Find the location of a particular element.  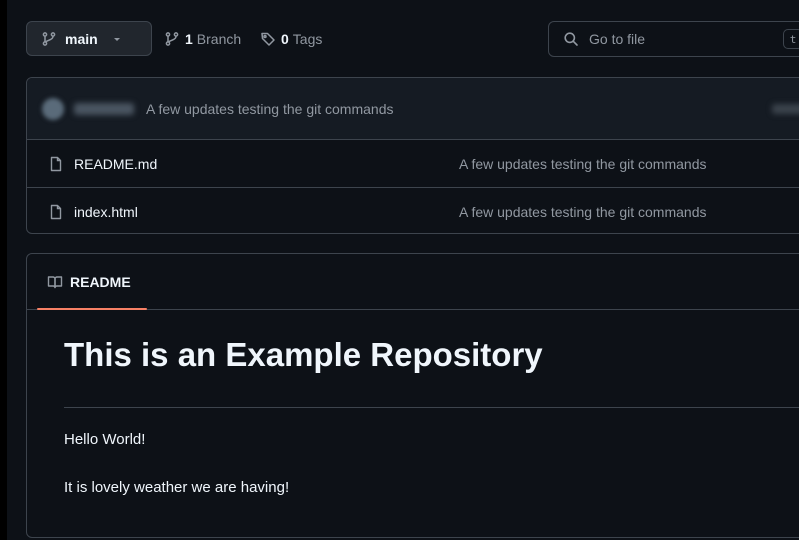

latest-commit-message: A few updates testing the git commands is located at coordinates (269, 109).